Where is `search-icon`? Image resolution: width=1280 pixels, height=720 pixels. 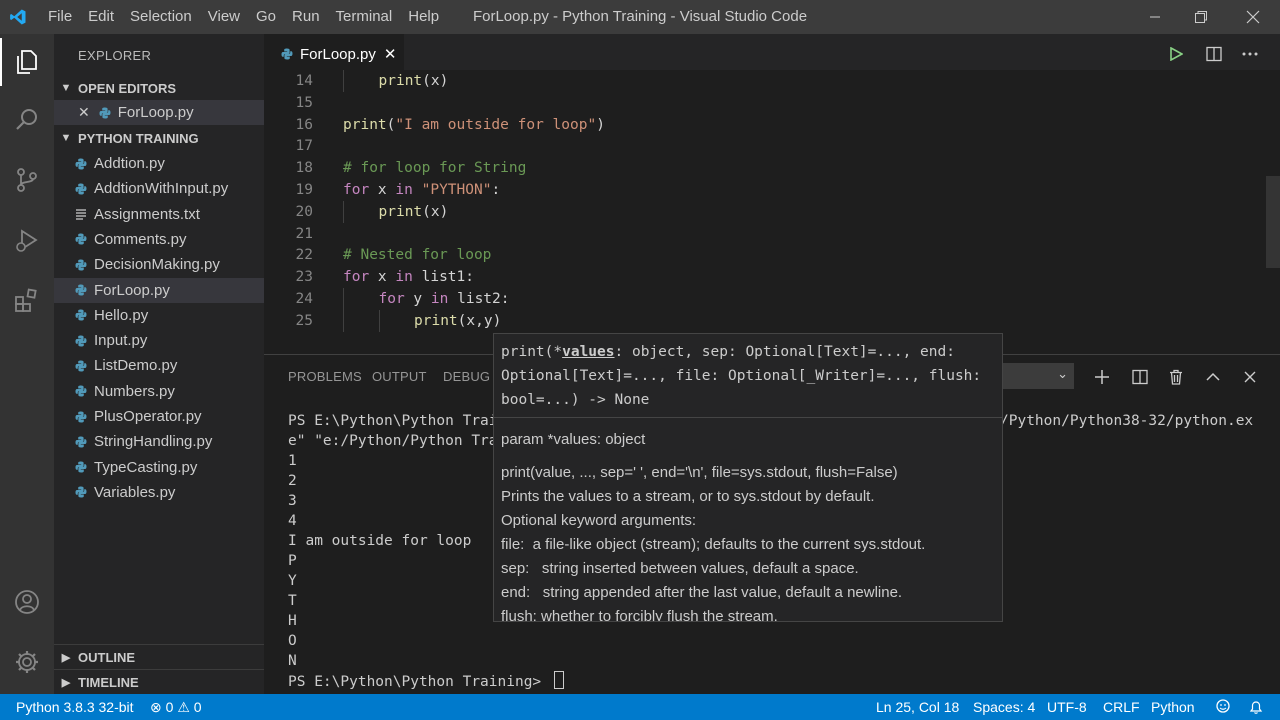 search-icon is located at coordinates (27, 120).